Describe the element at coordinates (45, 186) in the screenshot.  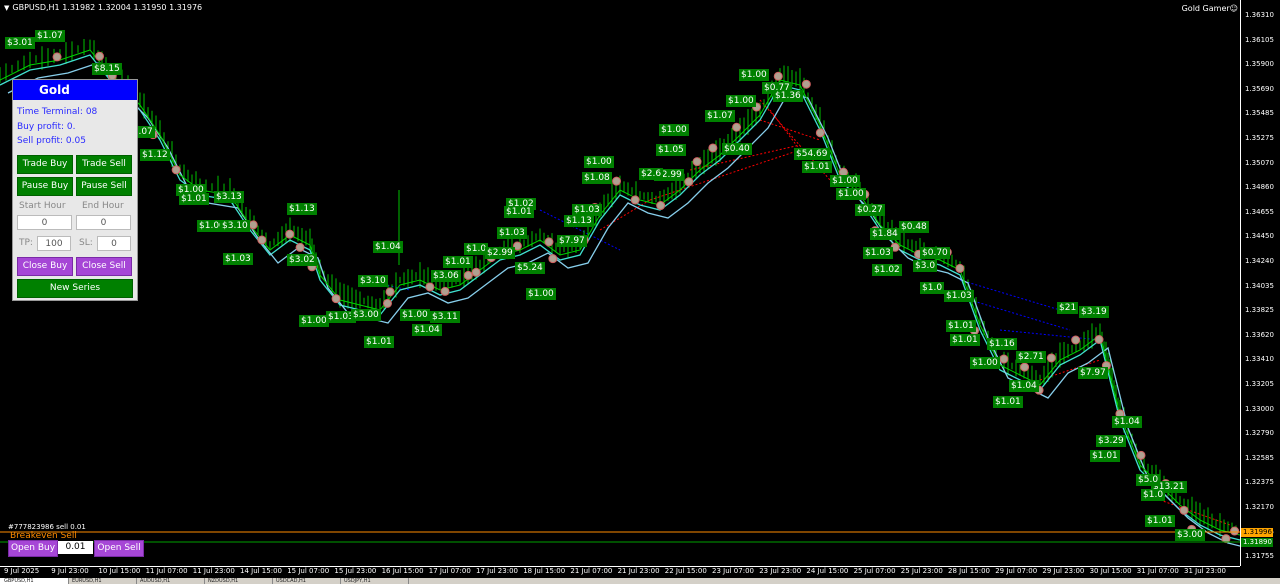
I see `pause-buy-button: Pause Buy` at that location.